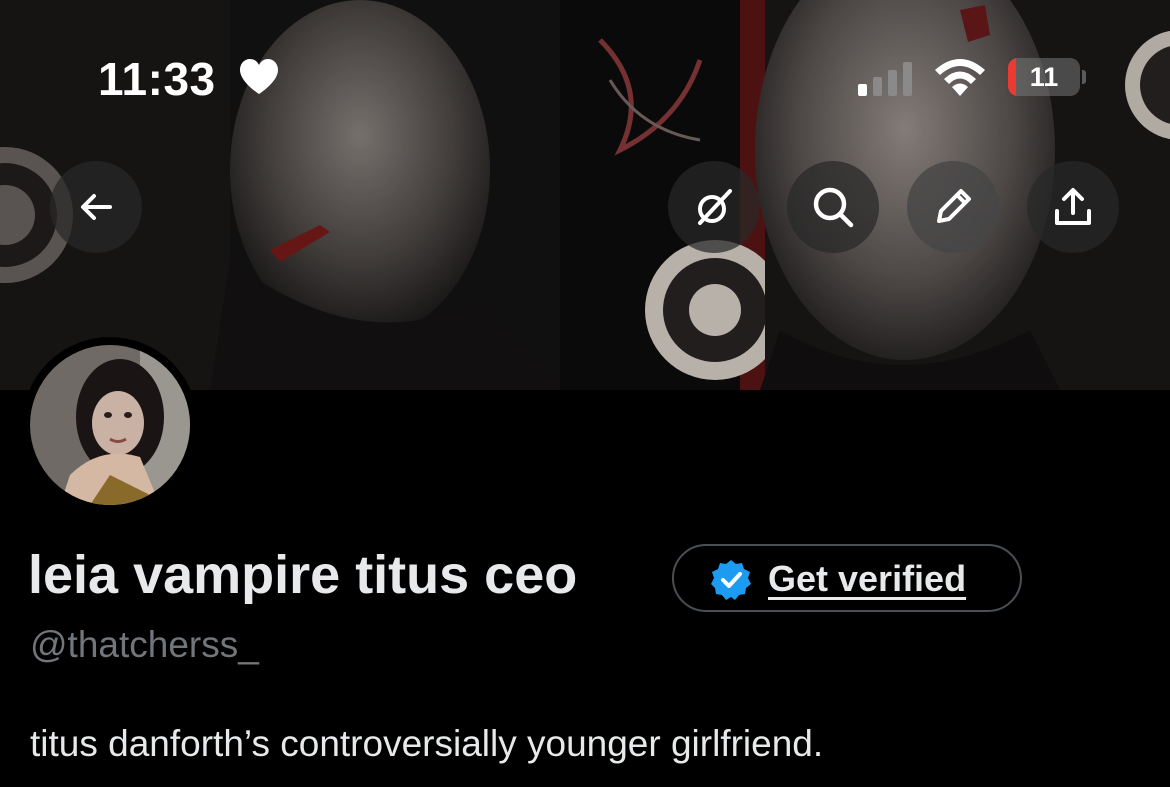 The width and height of the screenshot is (1170, 787). I want to click on display-name: leia vampire titus ceo, so click(303, 575).